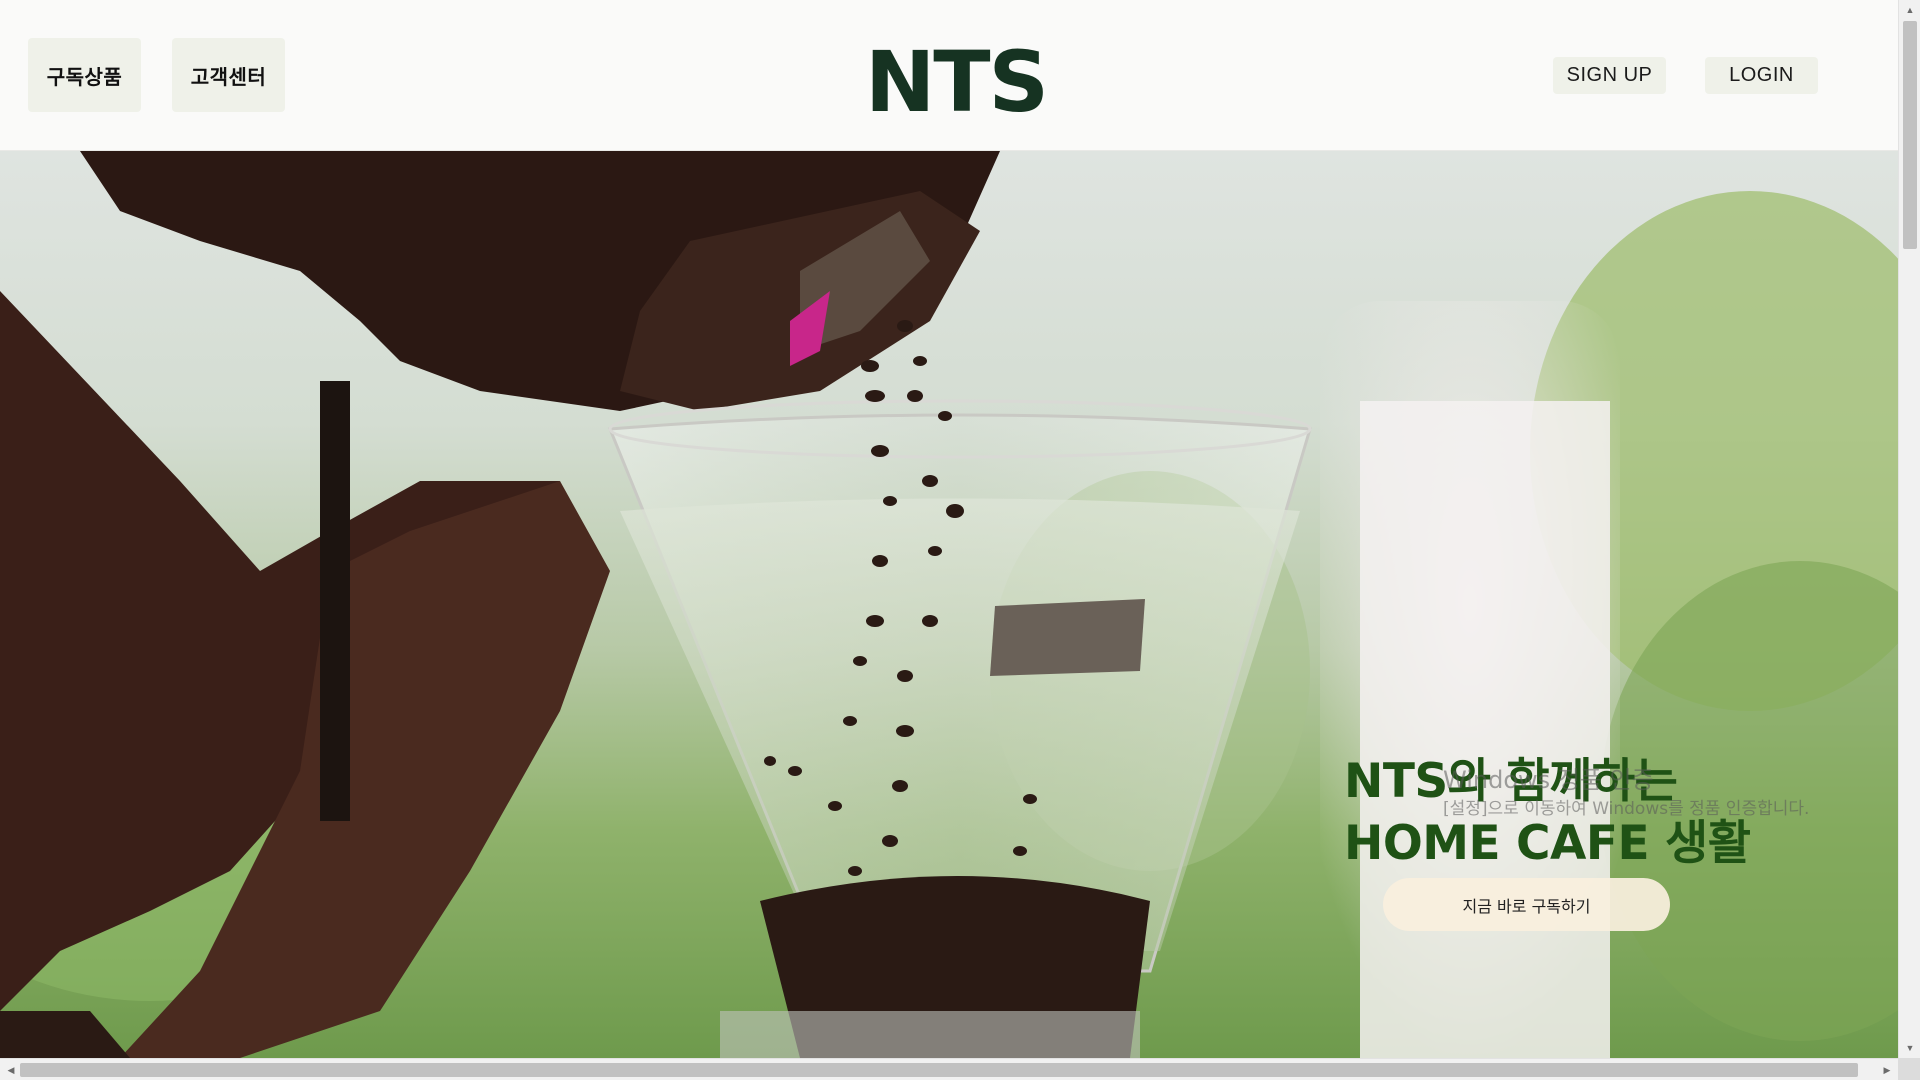  I want to click on horizontal-scroll-thumb, so click(939, 1070).